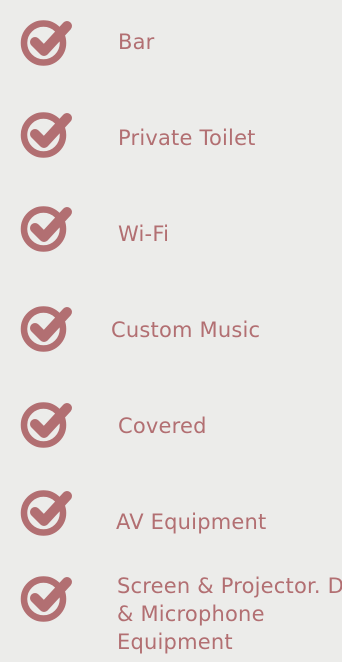 The height and width of the screenshot is (662, 342). I want to click on amenity-item-wifi: Wi-Fi, so click(171, 228).